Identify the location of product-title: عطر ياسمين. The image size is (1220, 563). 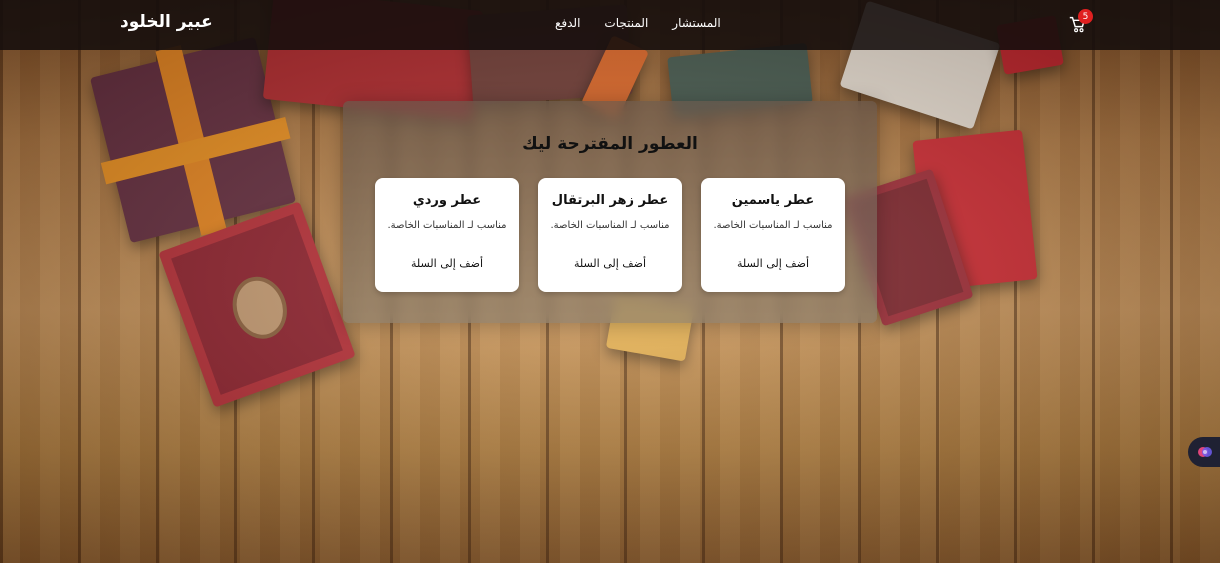
(773, 200).